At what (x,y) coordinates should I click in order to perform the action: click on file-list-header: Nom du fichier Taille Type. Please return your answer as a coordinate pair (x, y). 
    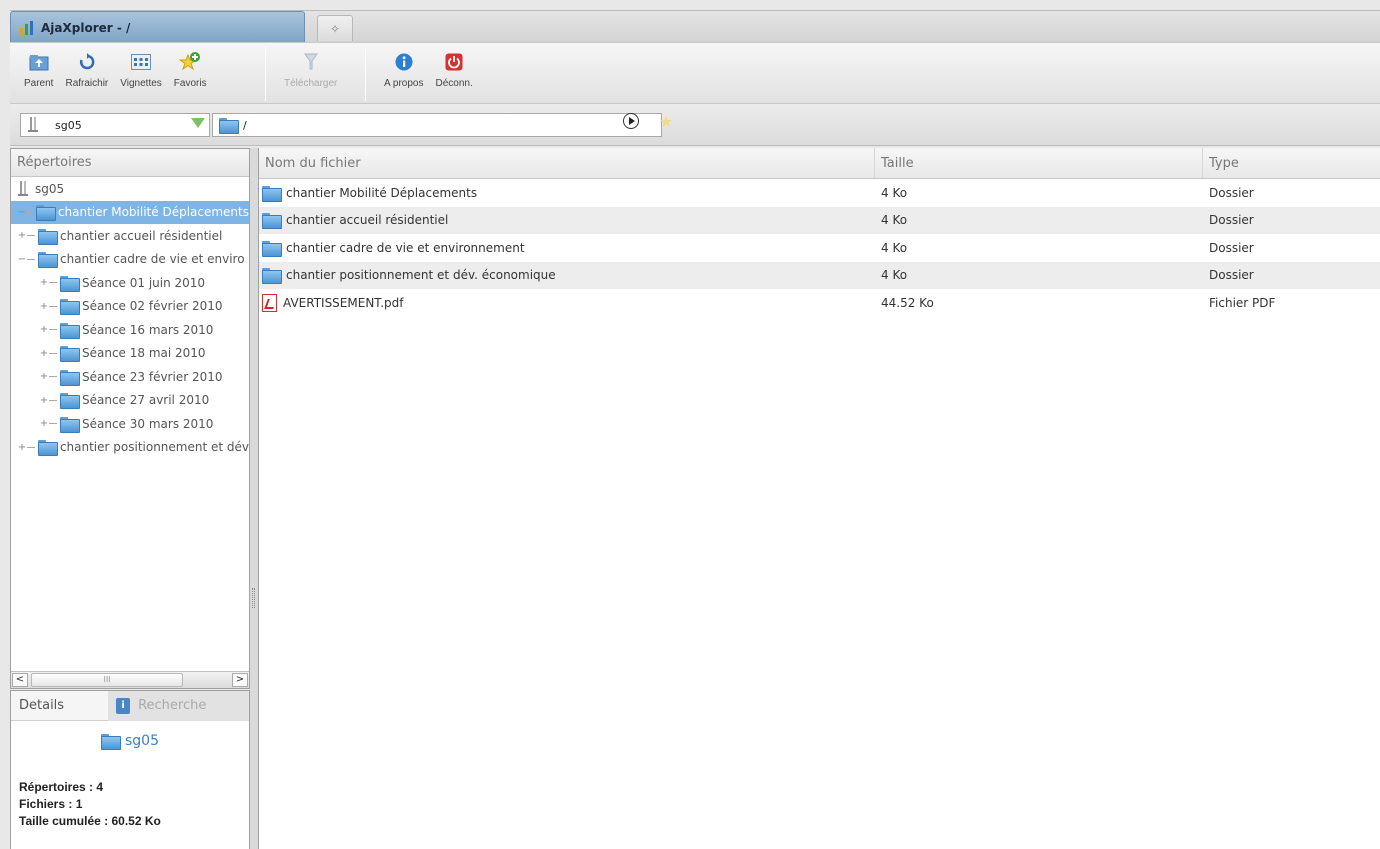
    Looking at the image, I should click on (819, 163).